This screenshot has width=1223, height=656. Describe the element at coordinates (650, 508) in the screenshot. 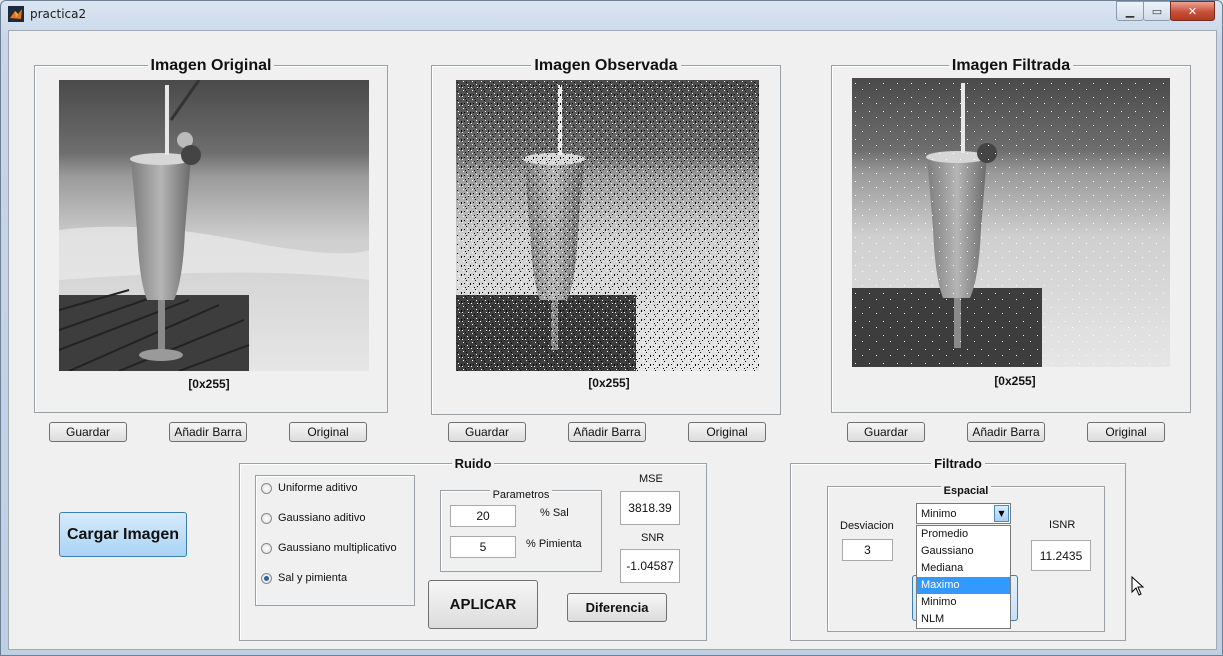

I see `mse-output: 3818.39` at that location.